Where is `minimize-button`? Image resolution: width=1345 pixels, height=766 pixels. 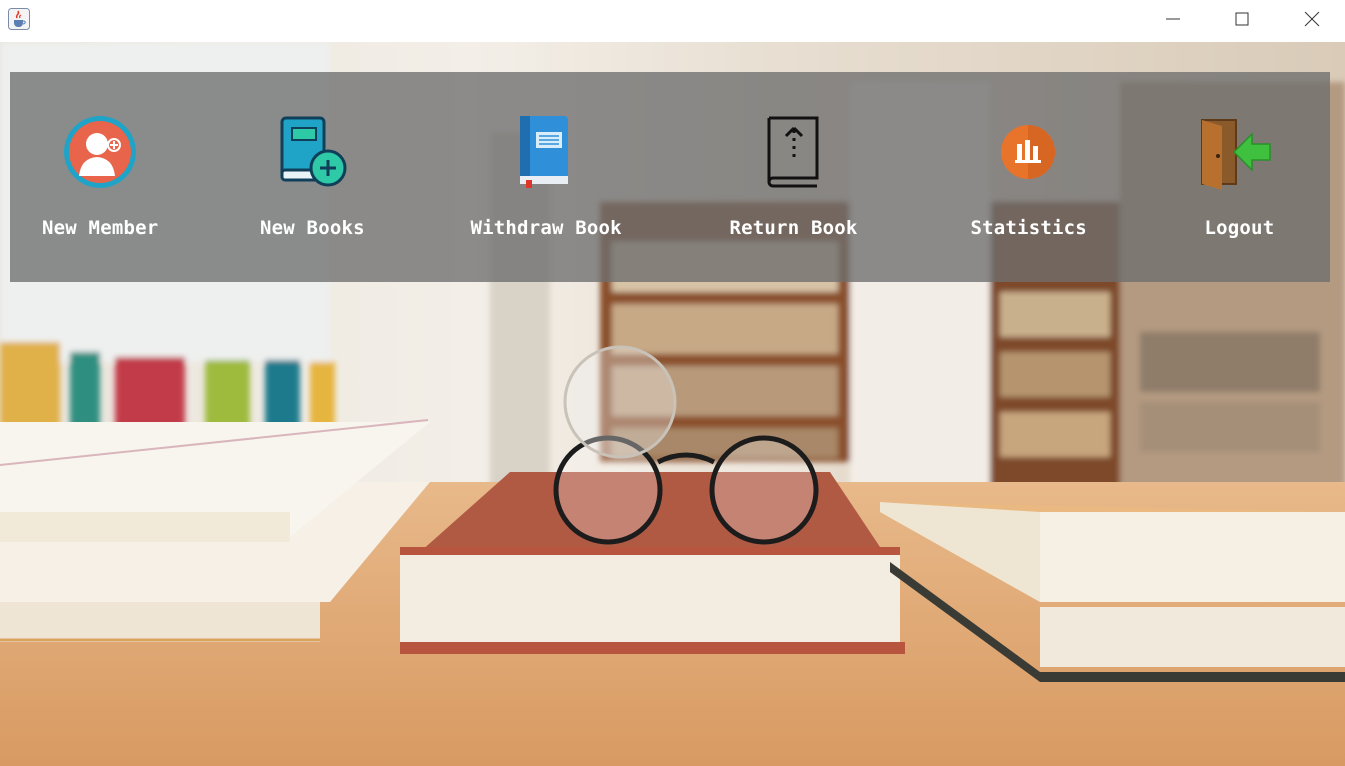 minimize-button is located at coordinates (1173, 19).